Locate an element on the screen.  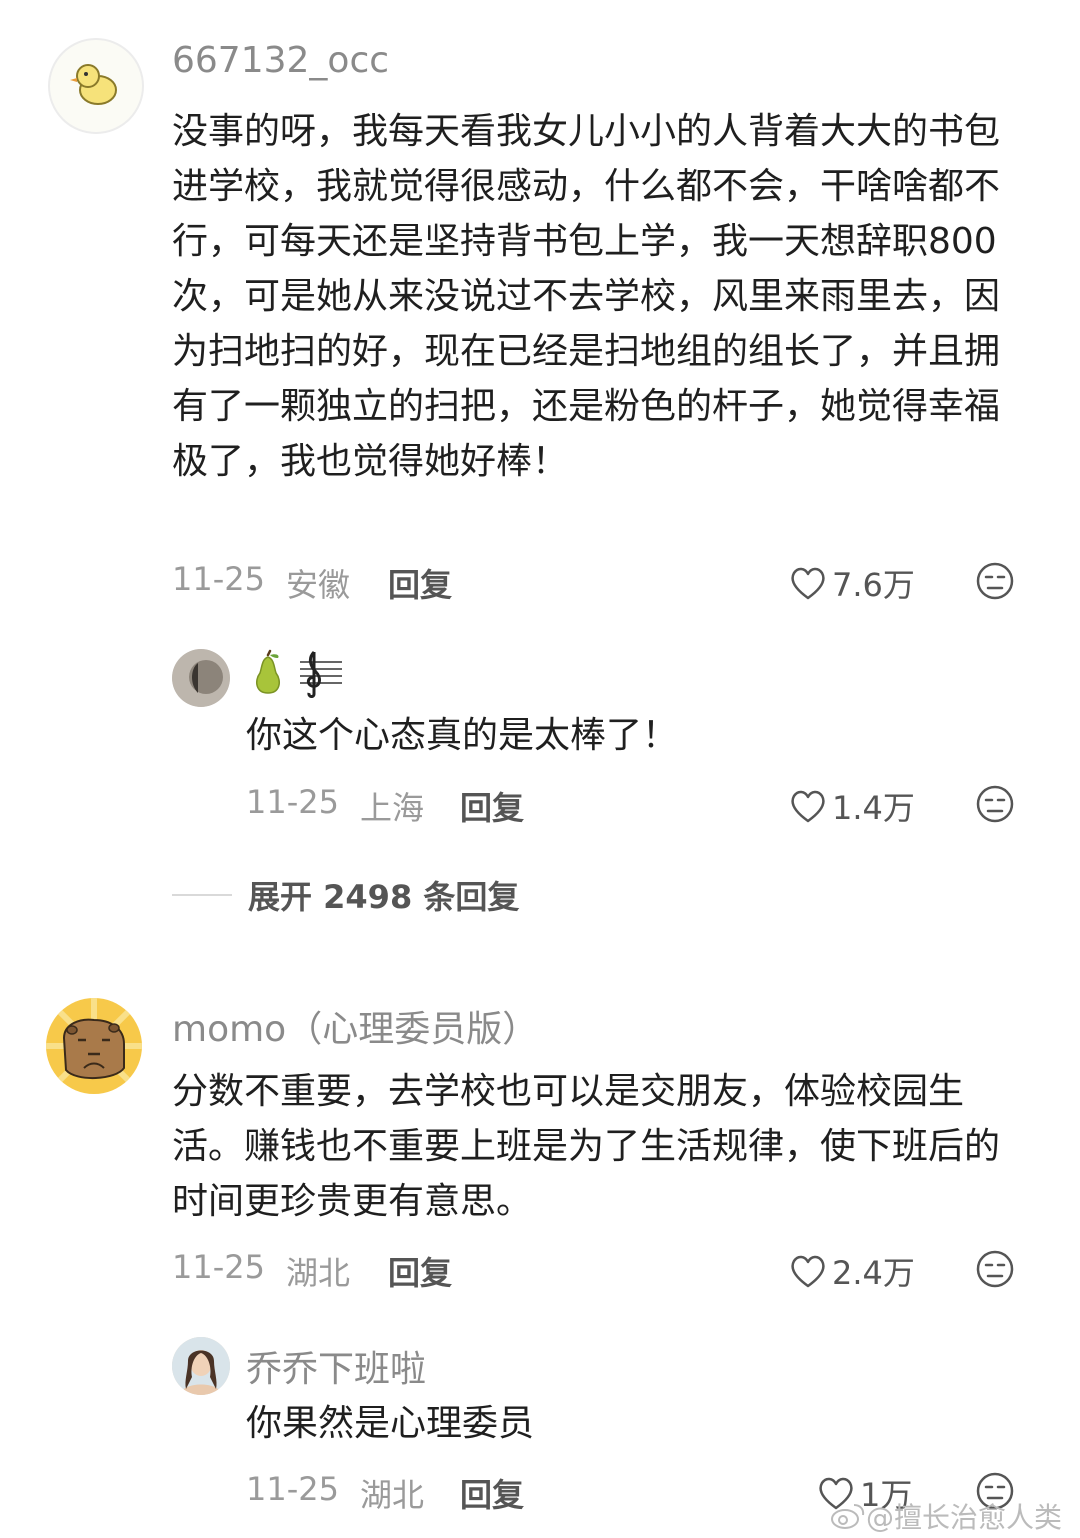
reply-username: 乔乔下班啦 is located at coordinates (336, 1366).